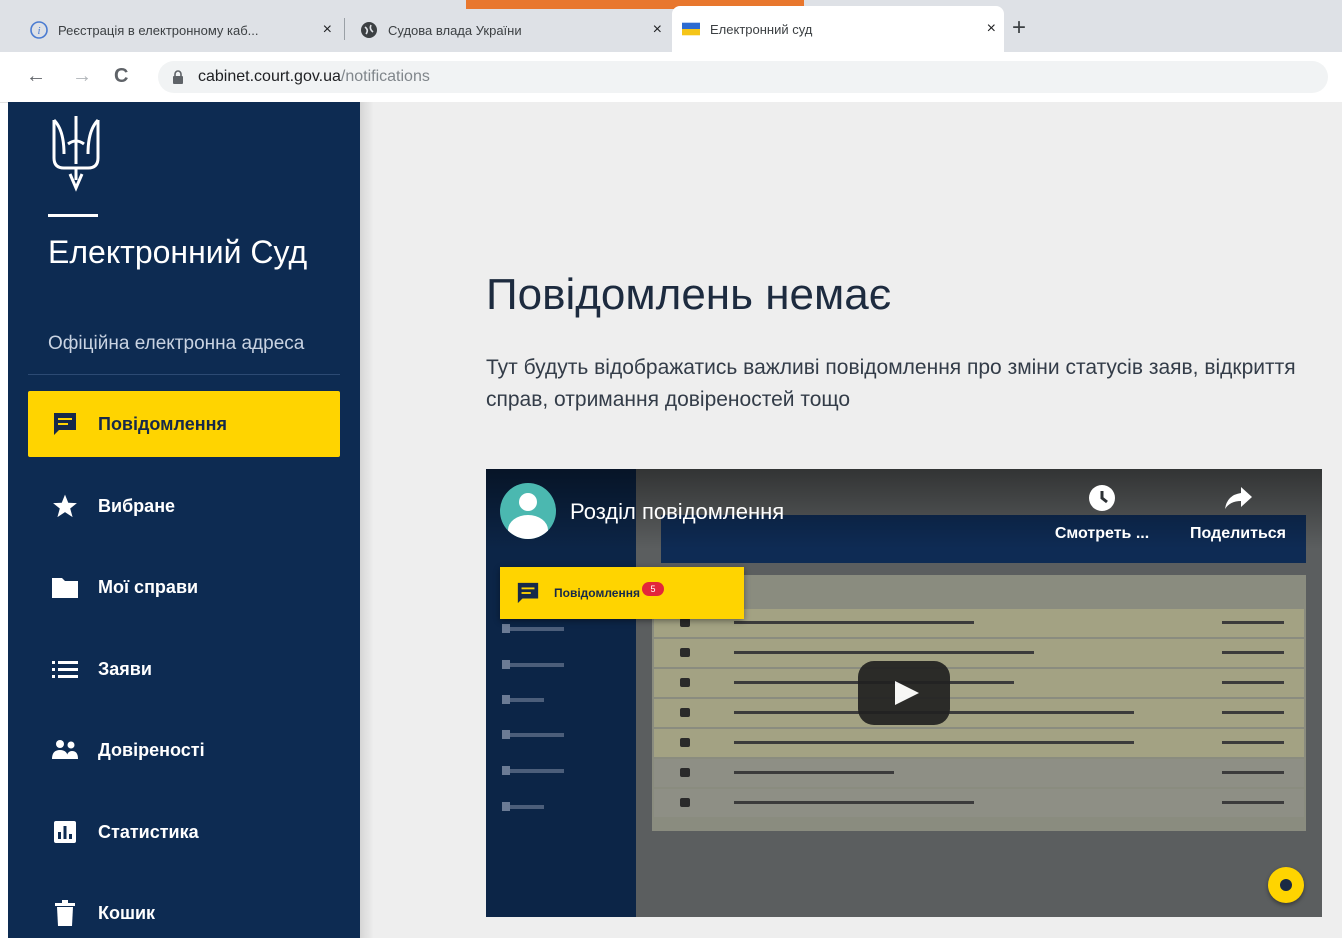  Describe the element at coordinates (838, 29) in the screenshot. I see `tab-electronic-court: Електронний суд ×` at that location.